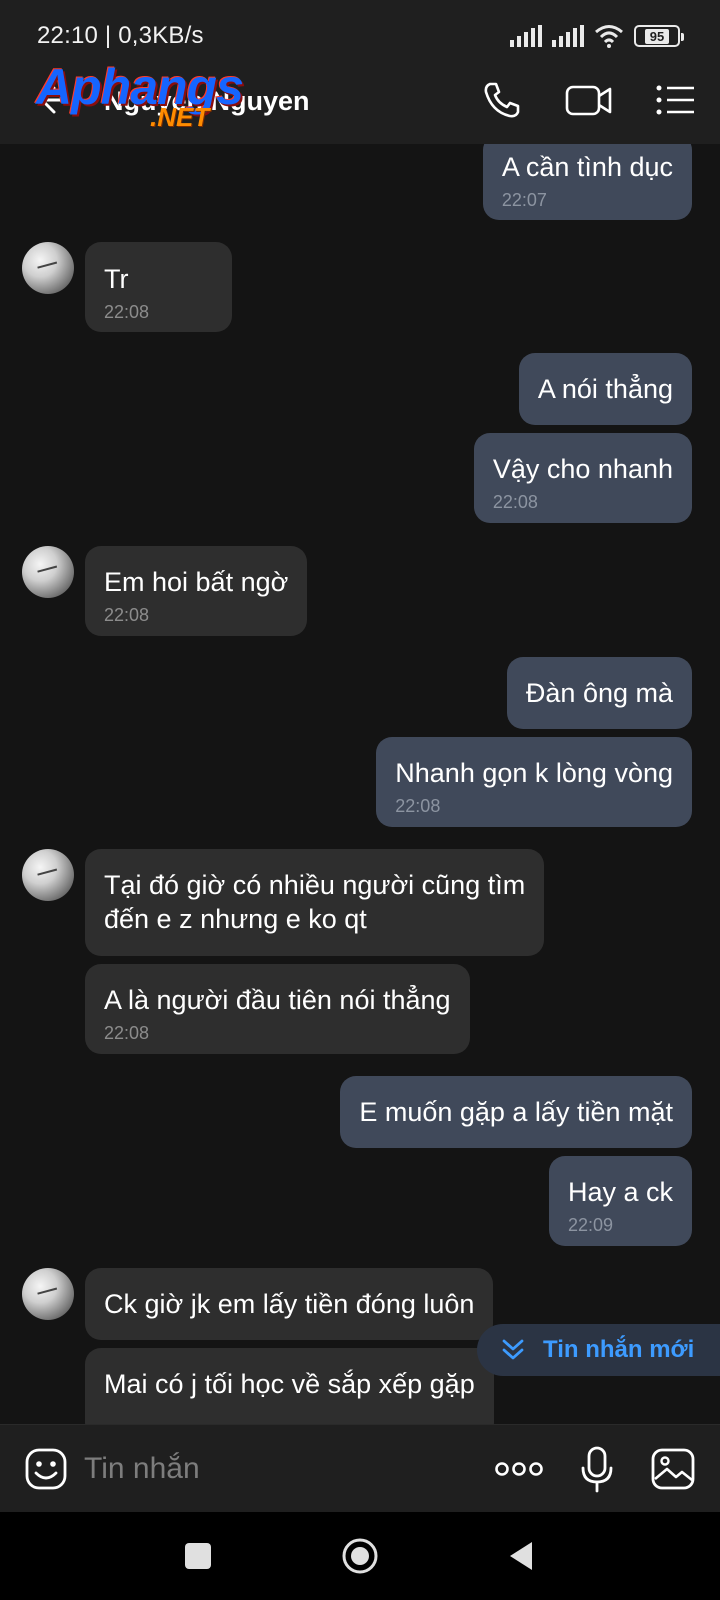  What do you see at coordinates (589, 100) in the screenshot?
I see `video-call-icon` at bounding box center [589, 100].